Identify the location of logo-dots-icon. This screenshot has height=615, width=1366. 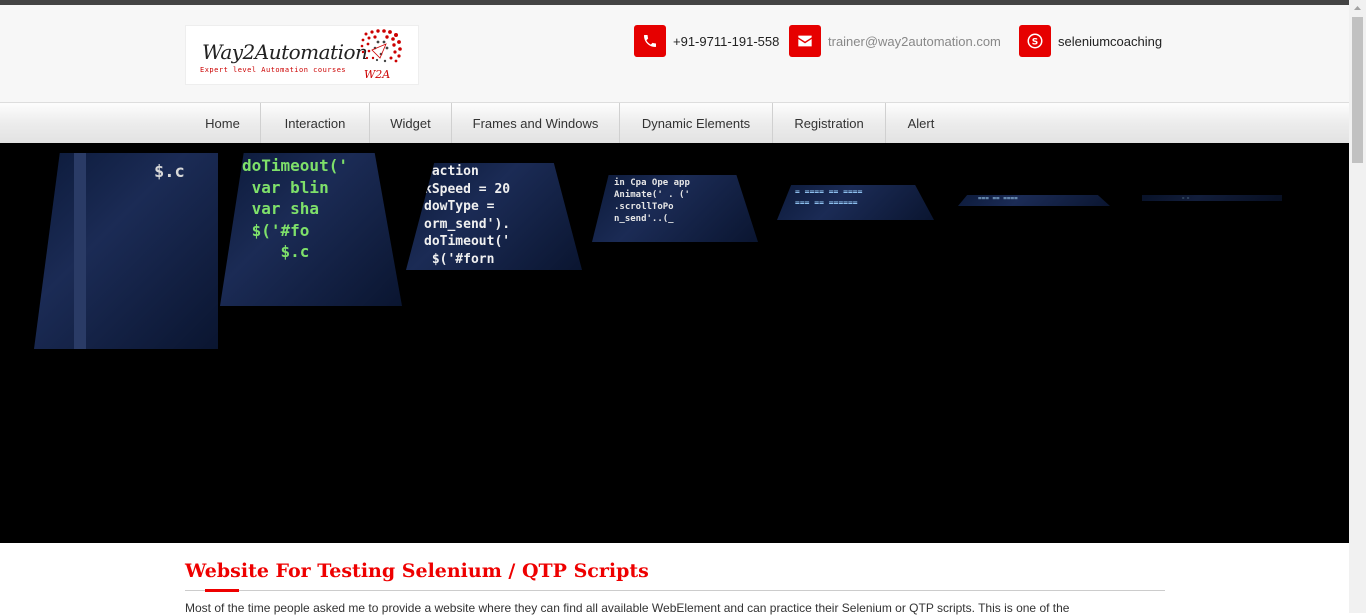
(381, 46).